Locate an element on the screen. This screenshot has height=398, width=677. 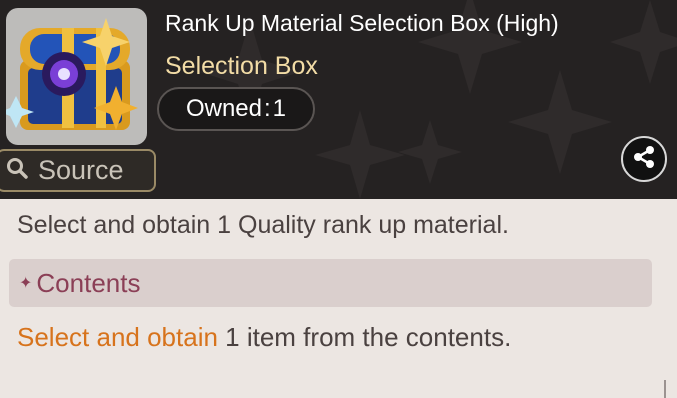
item-type: Selection Box is located at coordinates (241, 66).